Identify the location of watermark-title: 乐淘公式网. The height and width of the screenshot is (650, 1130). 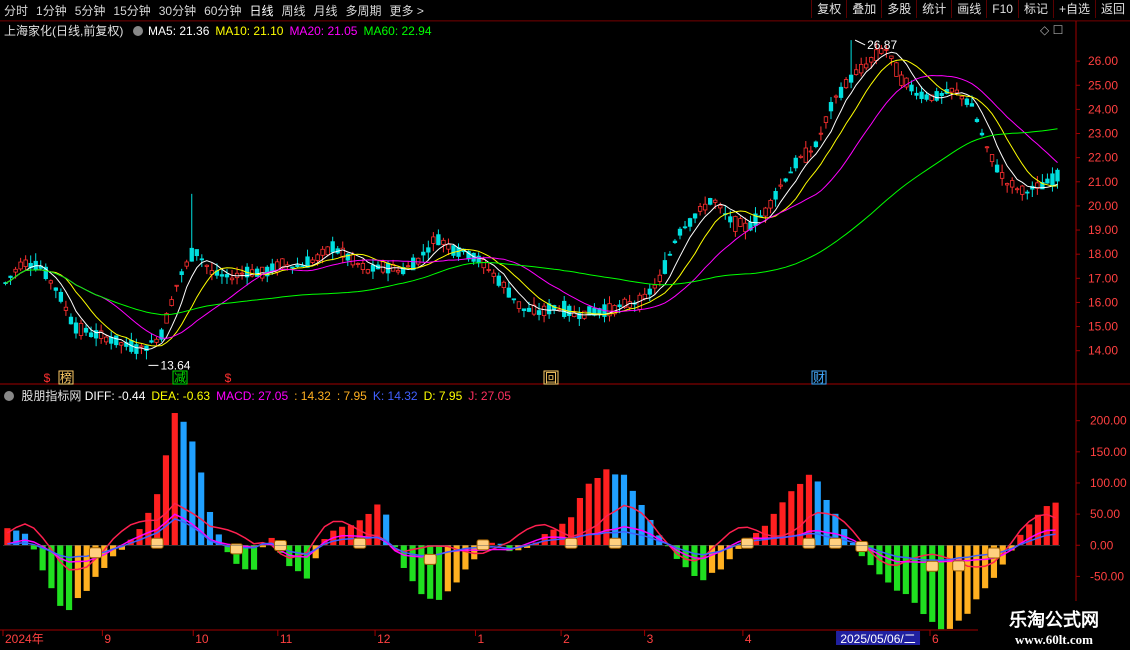
(1054, 620).